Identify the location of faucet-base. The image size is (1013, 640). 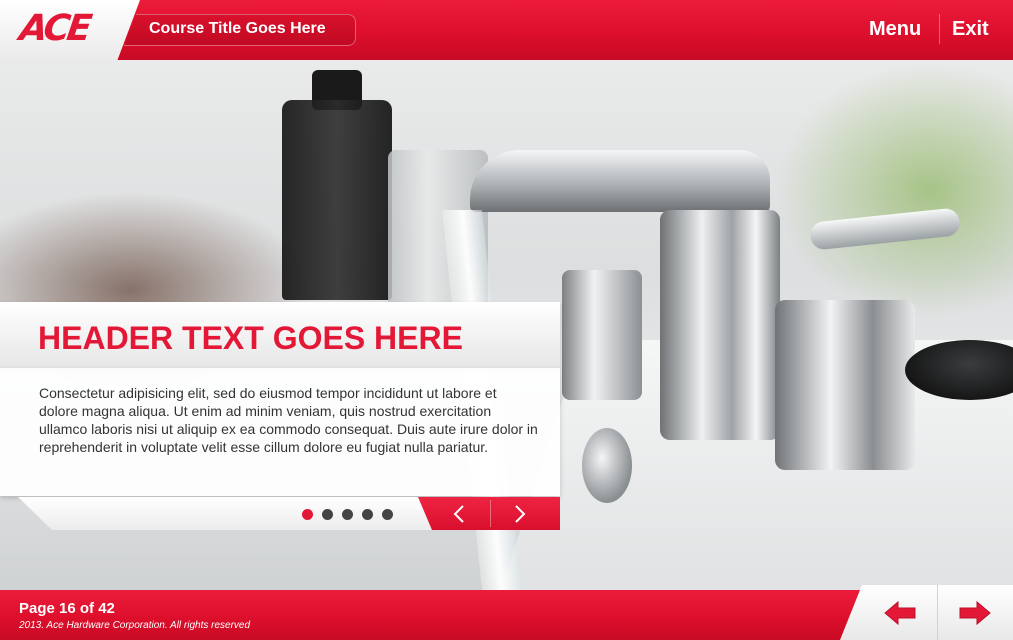
(720, 325).